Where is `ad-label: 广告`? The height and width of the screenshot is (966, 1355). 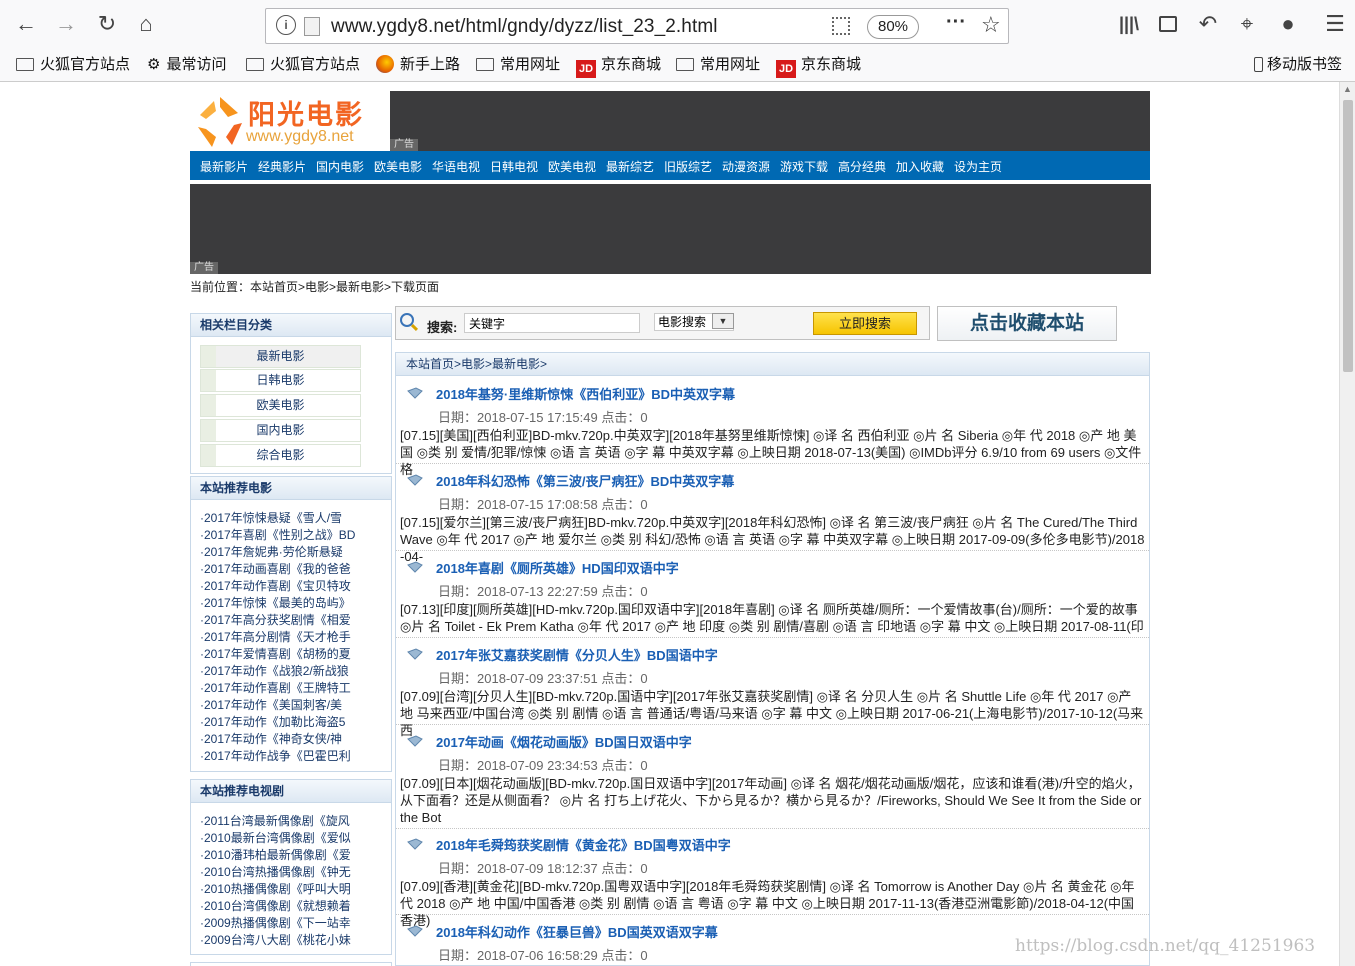 ad-label: 广告 is located at coordinates (204, 268).